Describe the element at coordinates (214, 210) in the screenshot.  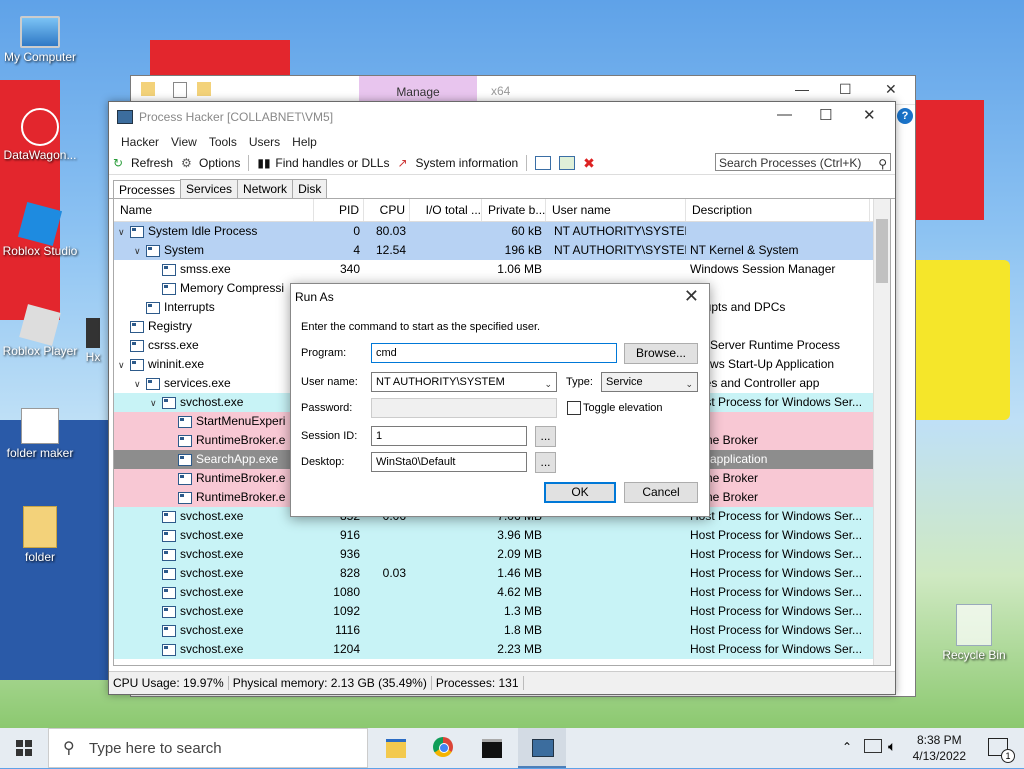
I see `column-name: Name` at that location.